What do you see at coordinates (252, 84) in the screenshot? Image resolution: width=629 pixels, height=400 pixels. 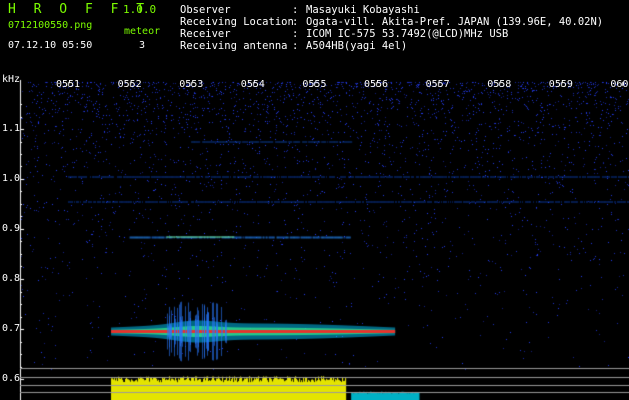 I see `time-tick-label: 0554` at bounding box center [252, 84].